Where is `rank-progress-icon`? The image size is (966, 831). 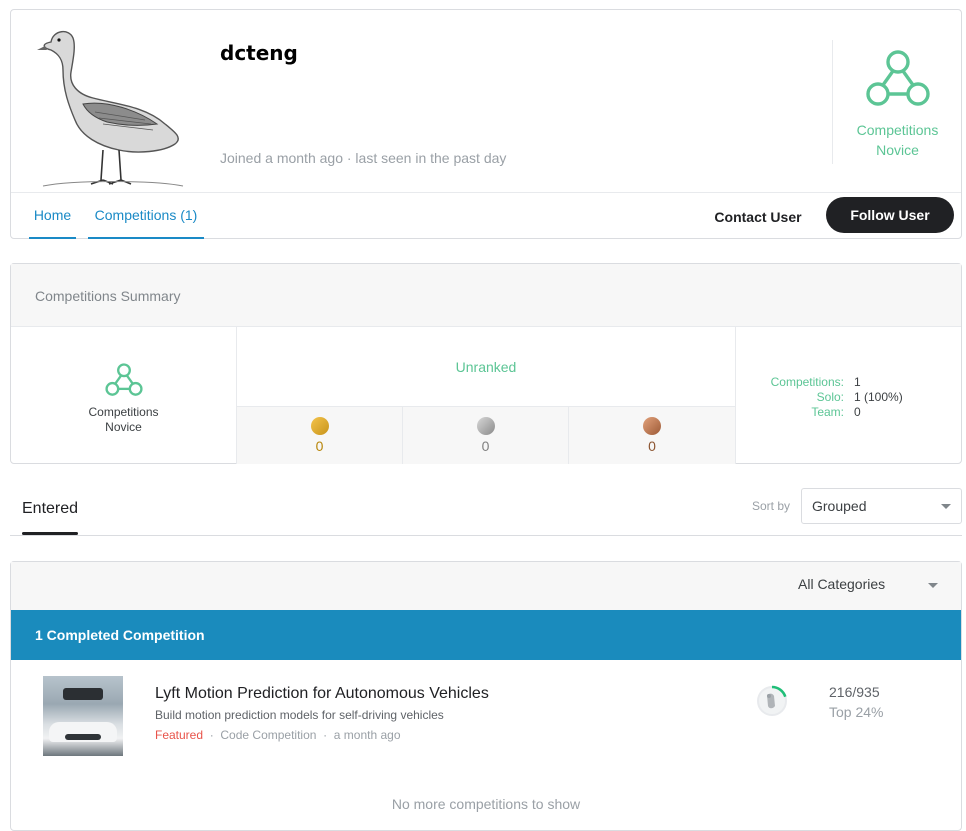
rank-progress-icon is located at coordinates (772, 700).